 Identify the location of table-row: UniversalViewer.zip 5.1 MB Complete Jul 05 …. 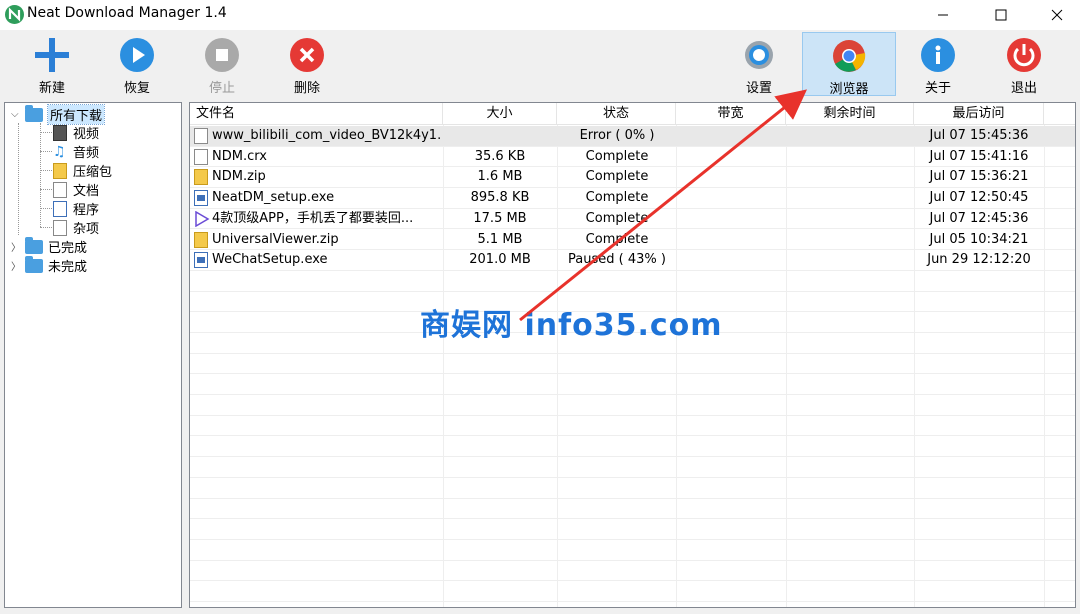
(632, 240).